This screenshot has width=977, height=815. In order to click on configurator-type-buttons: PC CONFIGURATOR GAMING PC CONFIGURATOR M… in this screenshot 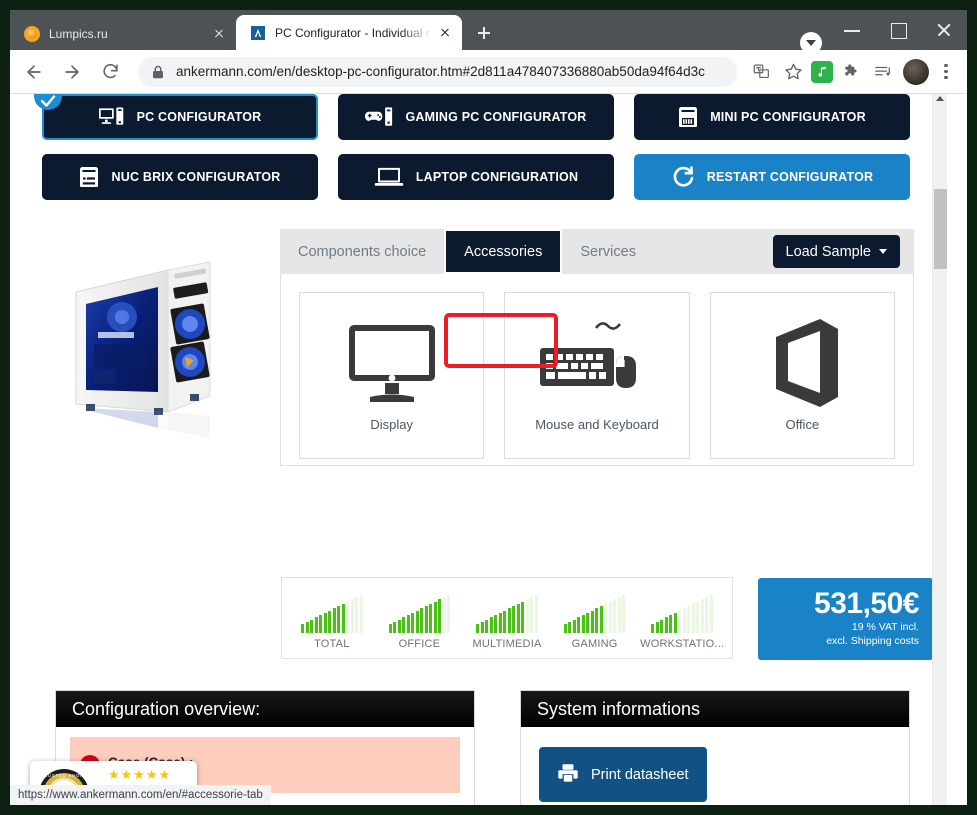, I will do `click(474, 147)`.